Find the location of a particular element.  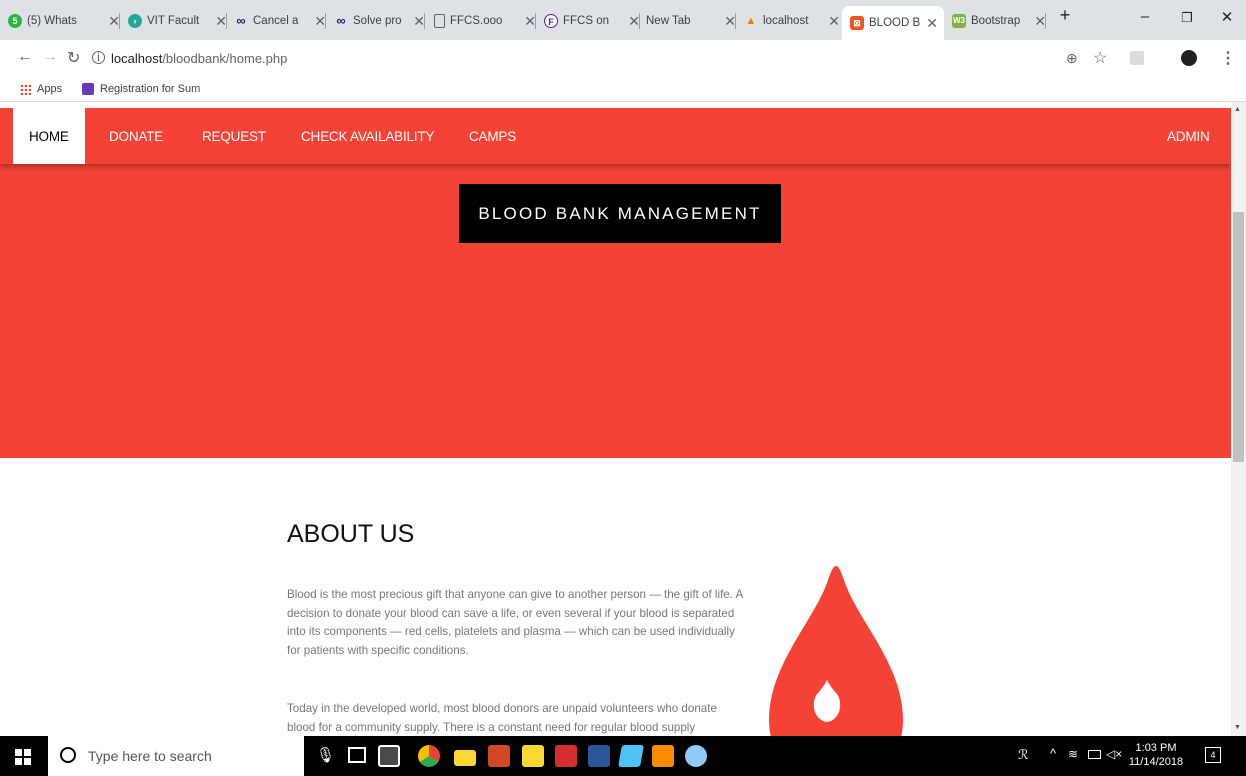

powerpoint-icon is located at coordinates (499, 756).